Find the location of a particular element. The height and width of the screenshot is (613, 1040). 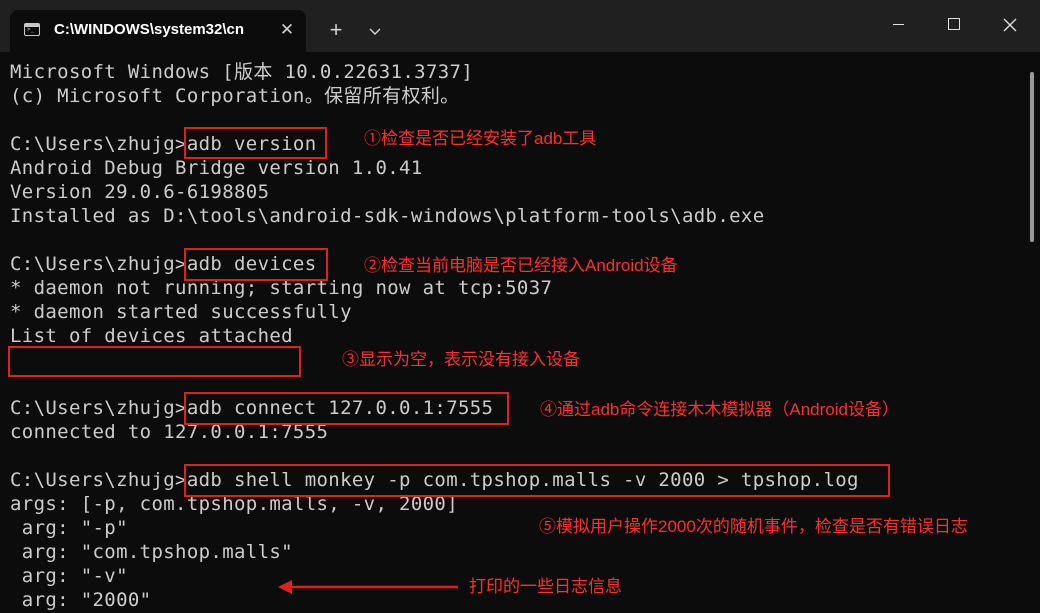

console-line: arg: "-v" is located at coordinates (69, 576).